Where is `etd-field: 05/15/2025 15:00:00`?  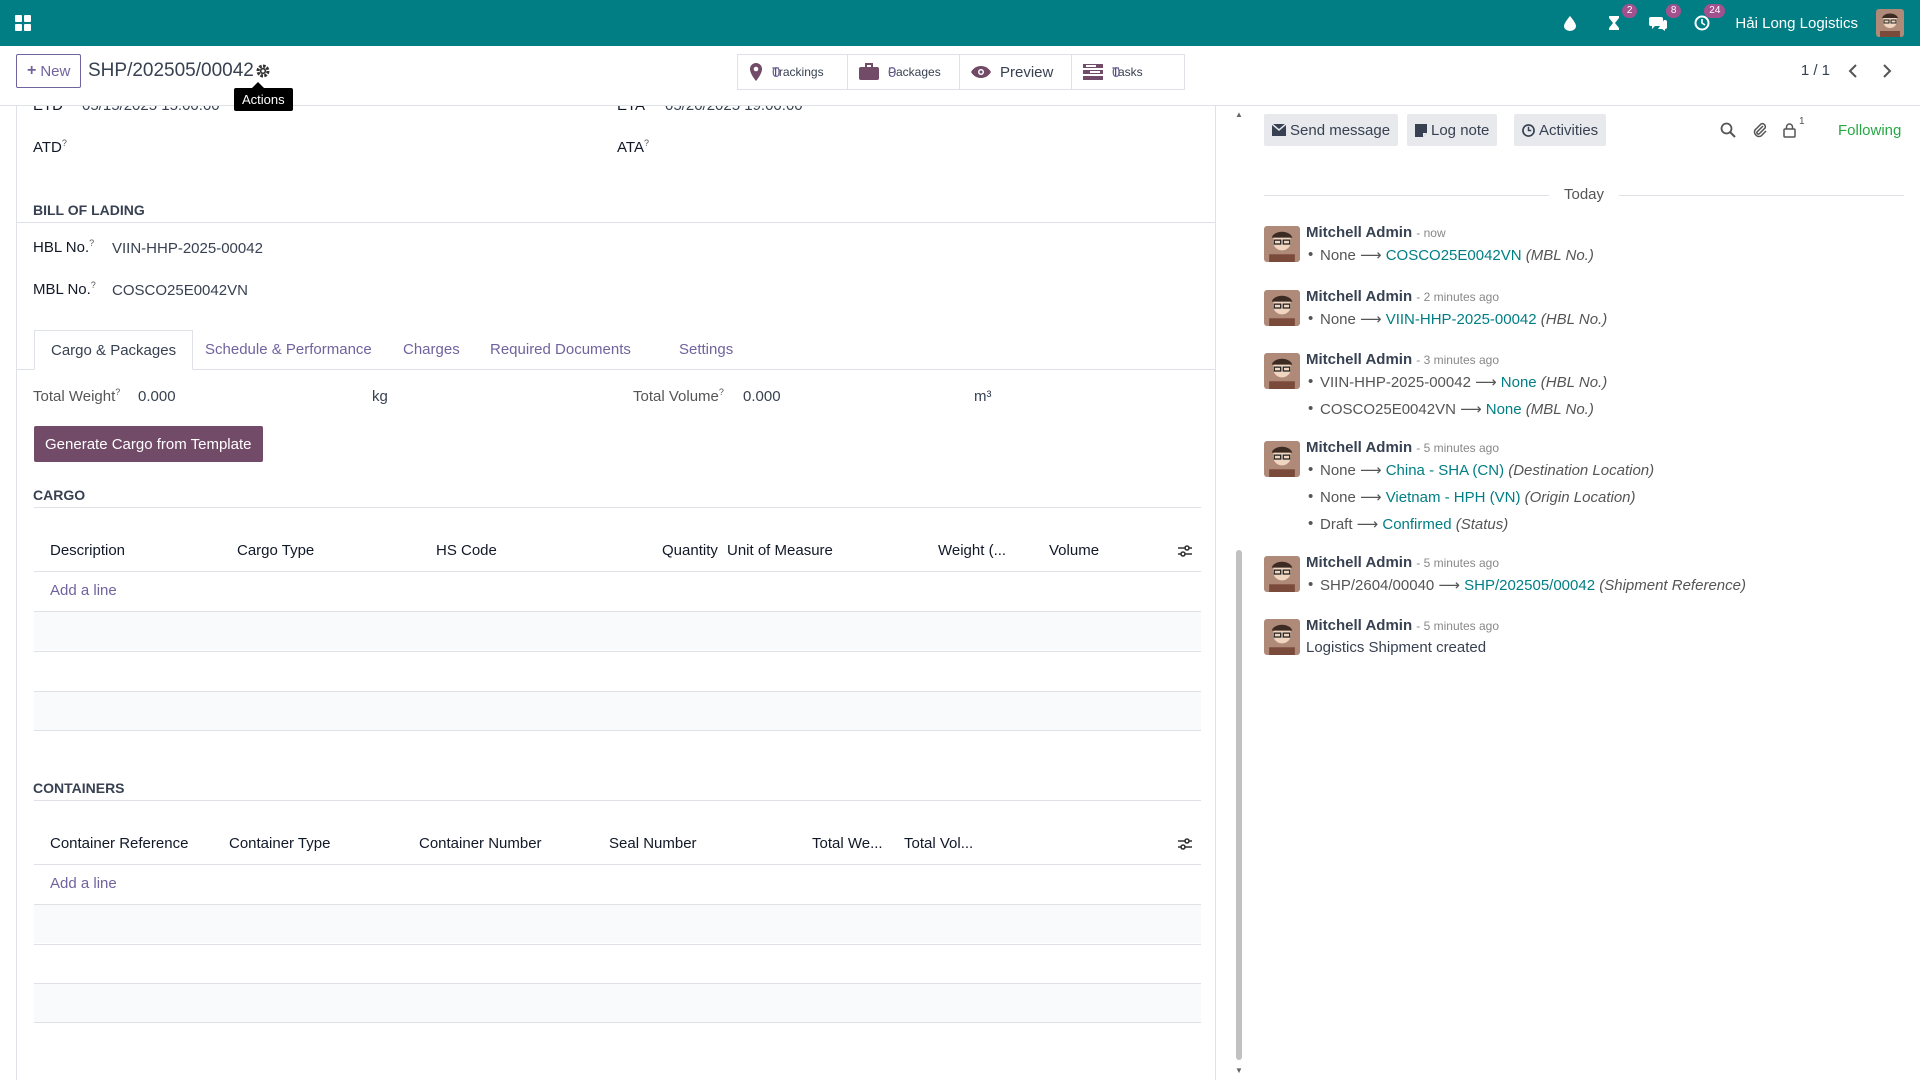
etd-field: 05/15/2025 15:00:00 is located at coordinates (151, 110).